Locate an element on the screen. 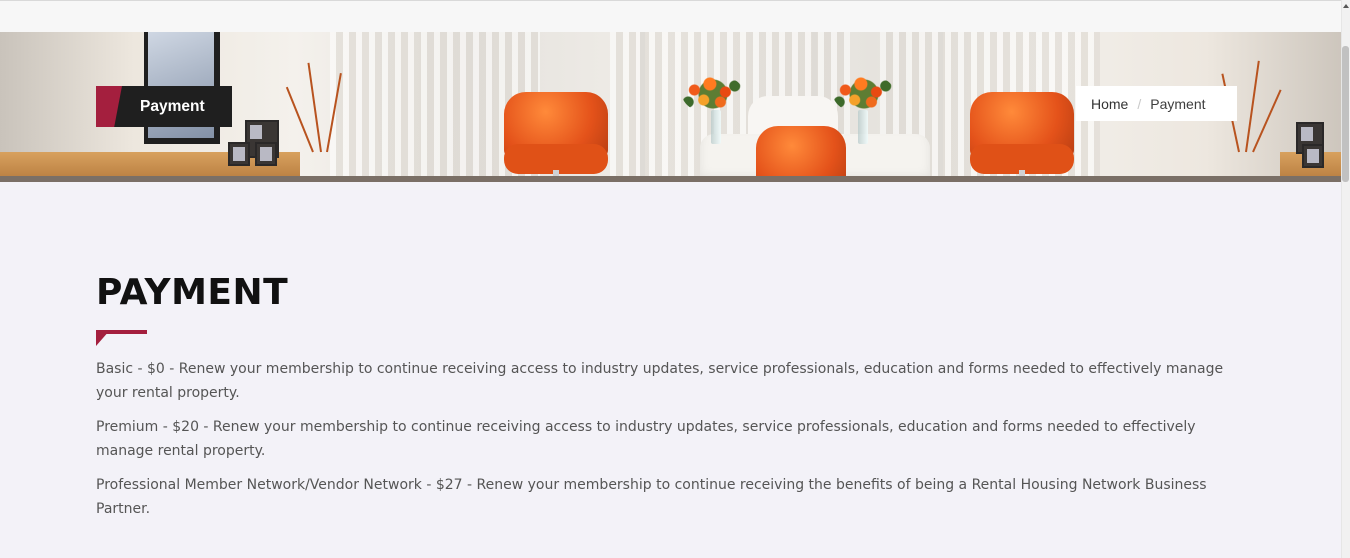 This screenshot has width=1350, height=558. page-badge-label: Payment is located at coordinates (172, 106).